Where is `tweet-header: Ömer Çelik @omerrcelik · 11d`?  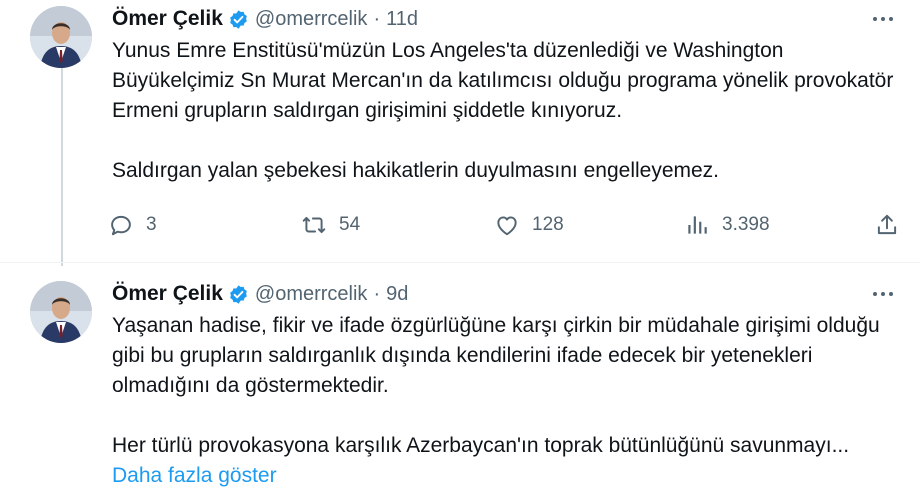 tweet-header: Ömer Çelik @omerrcelik · 11d is located at coordinates (265, 19).